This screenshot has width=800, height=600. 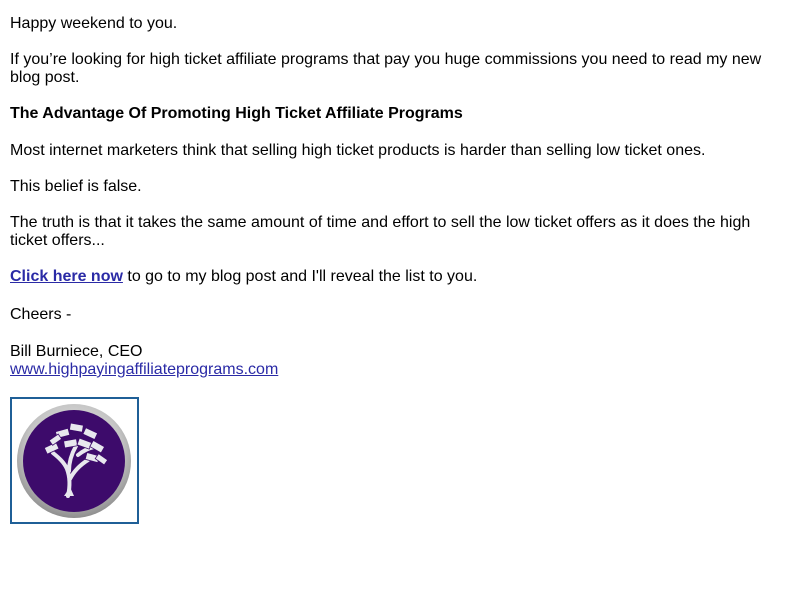 I want to click on paragraph-2: This belief is false., so click(x=76, y=186).